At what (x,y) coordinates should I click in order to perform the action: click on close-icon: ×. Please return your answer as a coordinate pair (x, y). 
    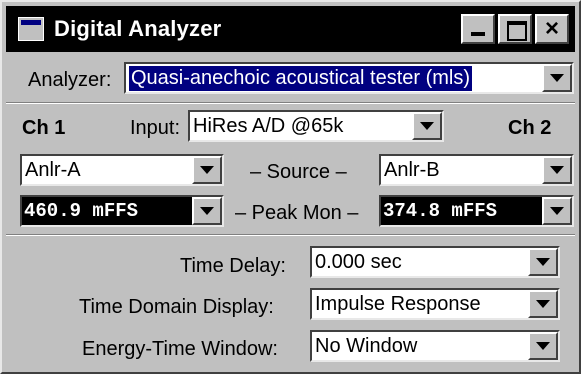
    Looking at the image, I should click on (551, 28).